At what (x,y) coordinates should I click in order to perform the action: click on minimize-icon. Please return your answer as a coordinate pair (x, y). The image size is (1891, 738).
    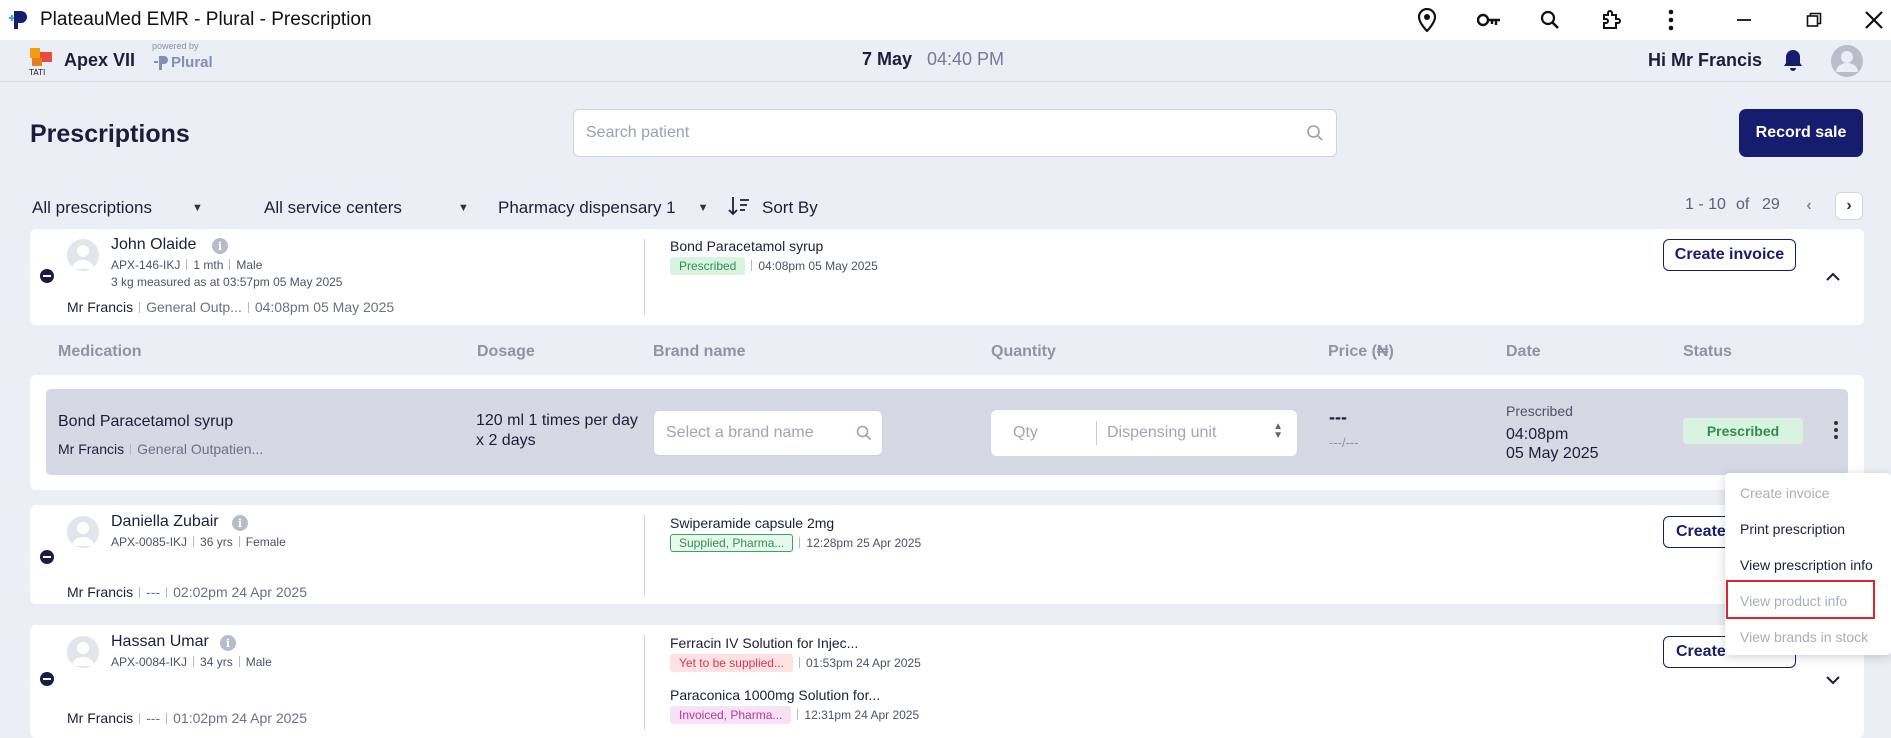
    Looking at the image, I should click on (1744, 20).